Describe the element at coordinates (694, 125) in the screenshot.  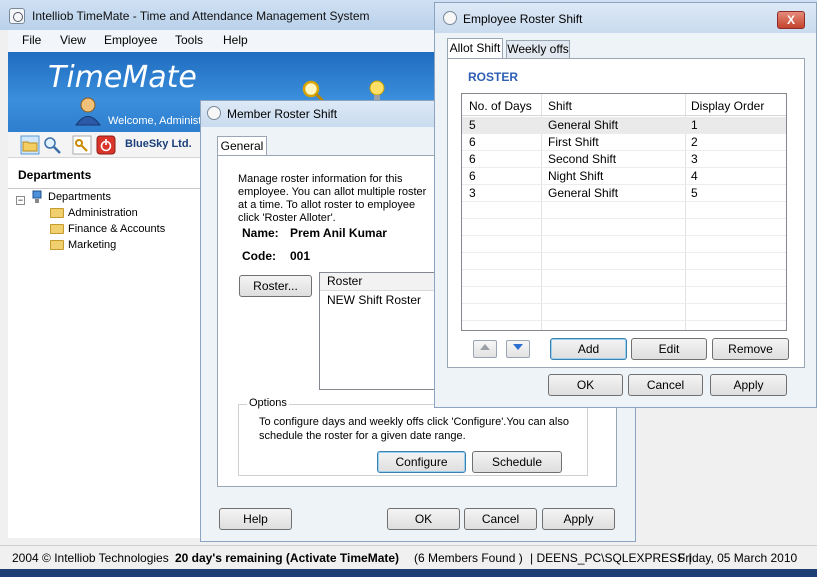
I see `cell-order: 1` at that location.